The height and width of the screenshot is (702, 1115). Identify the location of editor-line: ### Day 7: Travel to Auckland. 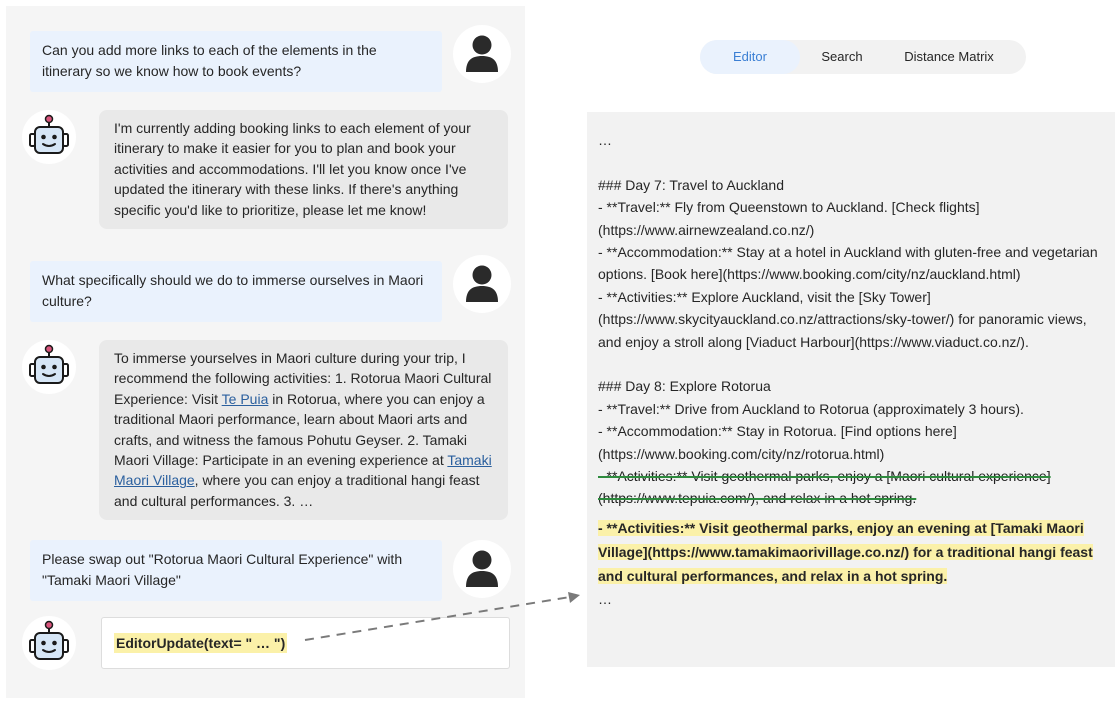
(691, 184).